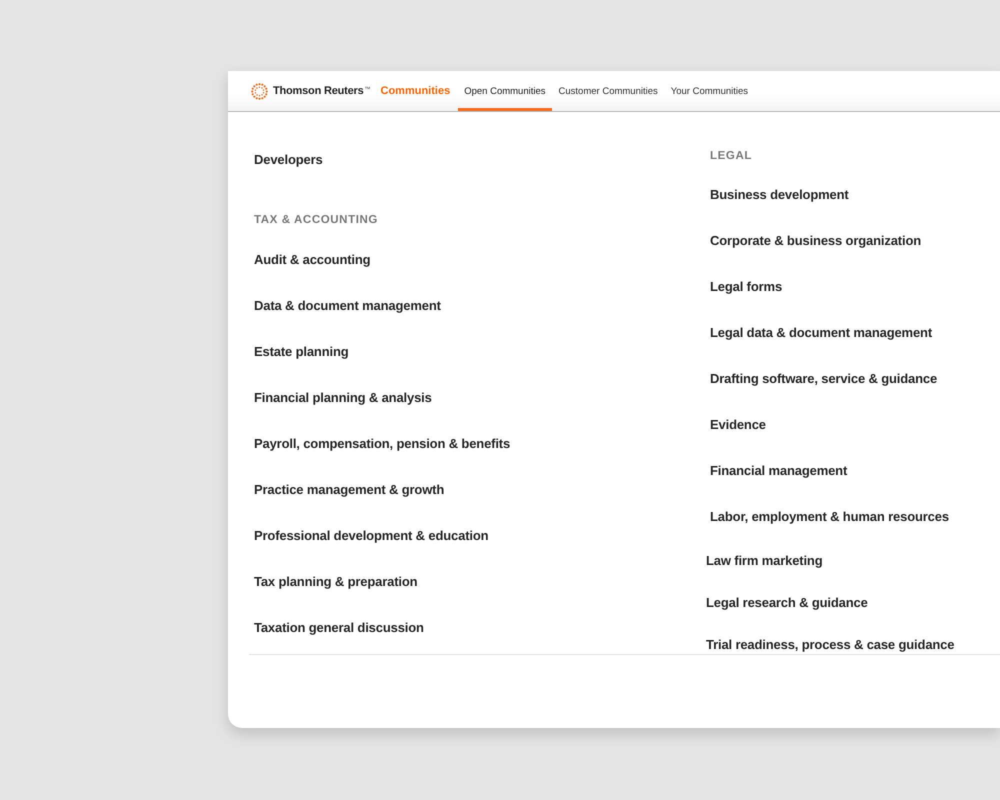  Describe the element at coordinates (312, 259) in the screenshot. I see `community-link: Audit & accounting` at that location.